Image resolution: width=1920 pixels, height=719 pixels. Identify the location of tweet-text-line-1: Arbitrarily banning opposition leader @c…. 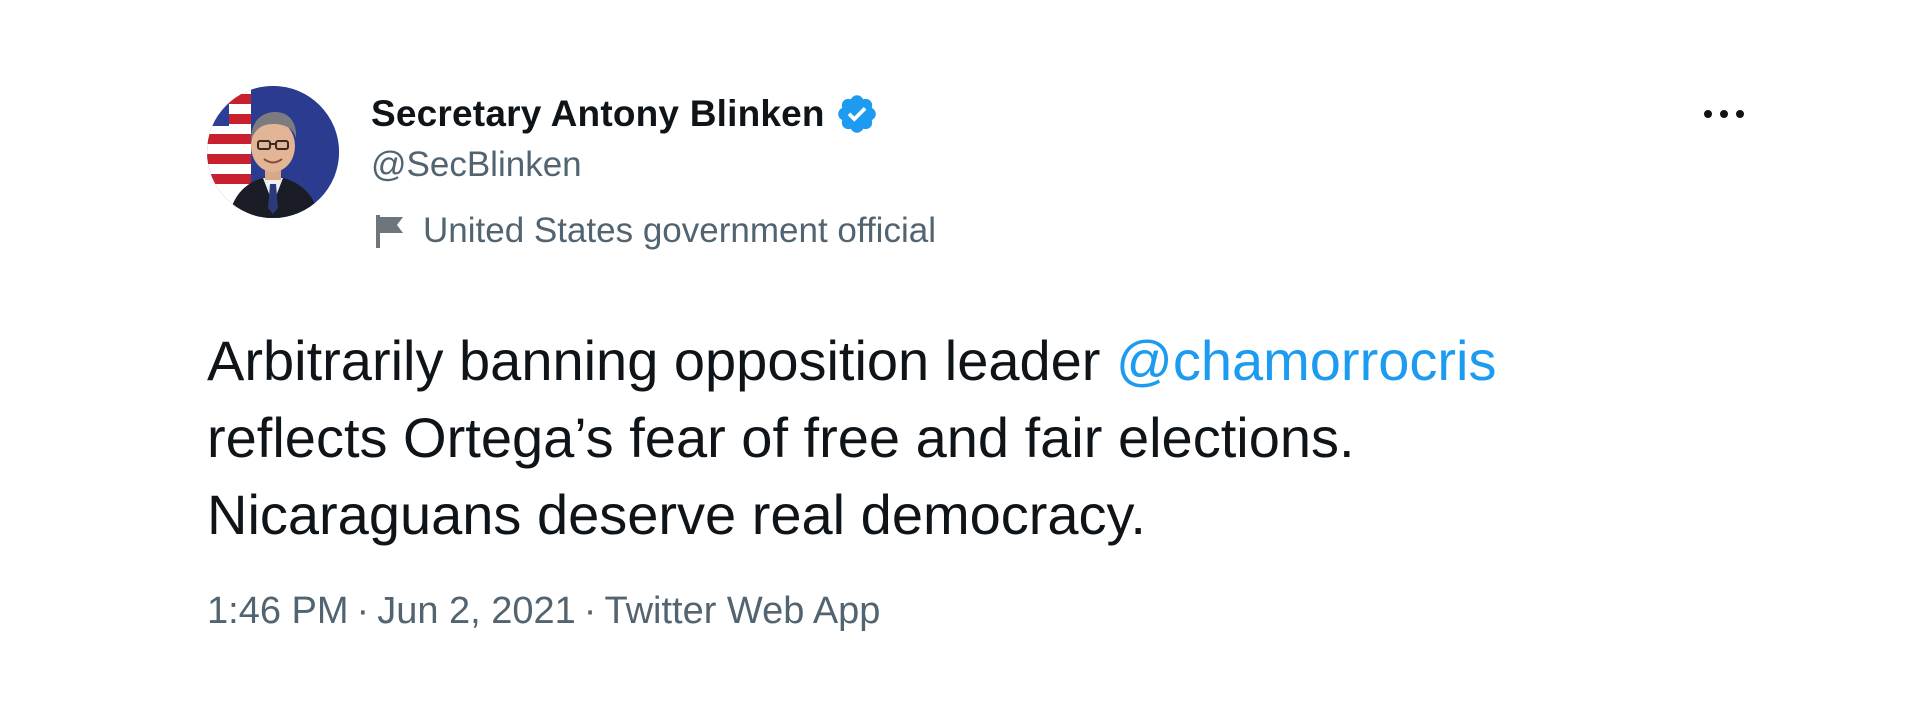
(987, 360).